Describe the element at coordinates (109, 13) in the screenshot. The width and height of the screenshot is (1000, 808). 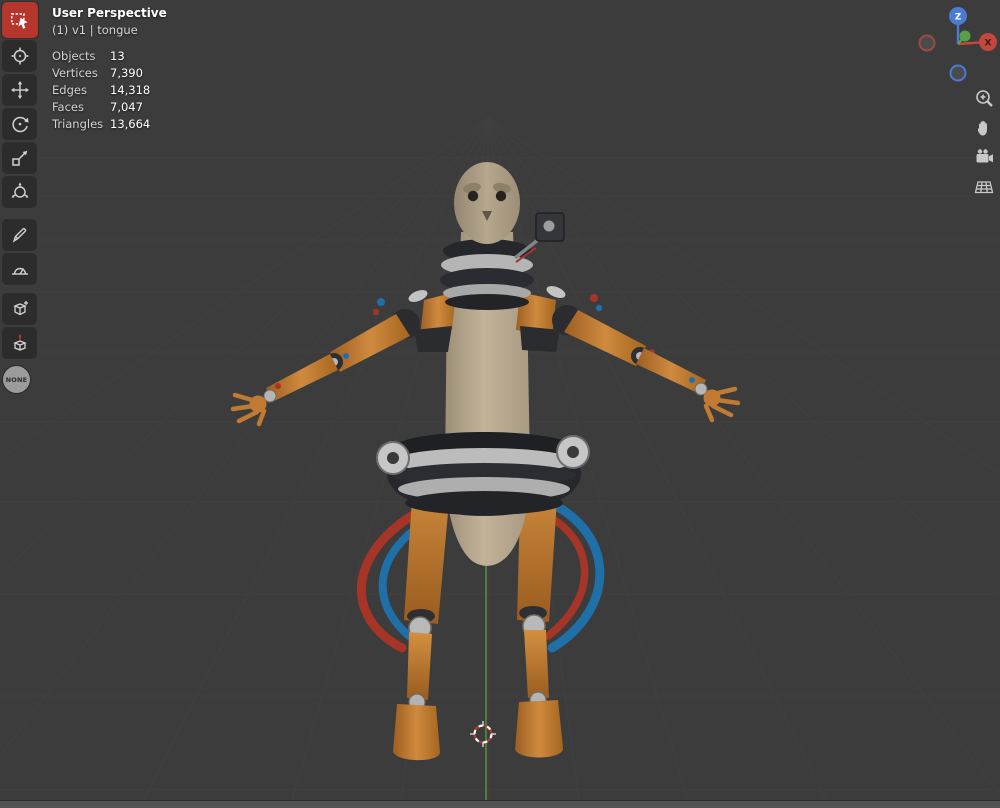
I see `view-name: User Perspective` at that location.